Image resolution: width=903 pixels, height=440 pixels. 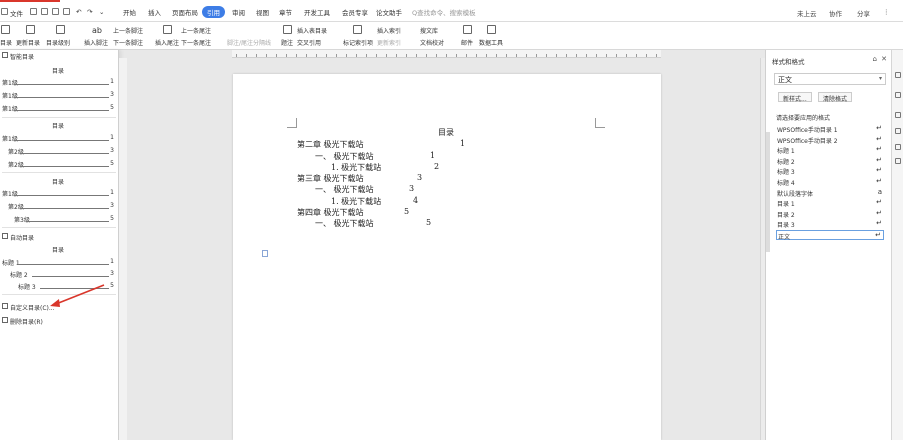 I want to click on pin-icon: ⌂, so click(x=875, y=59).